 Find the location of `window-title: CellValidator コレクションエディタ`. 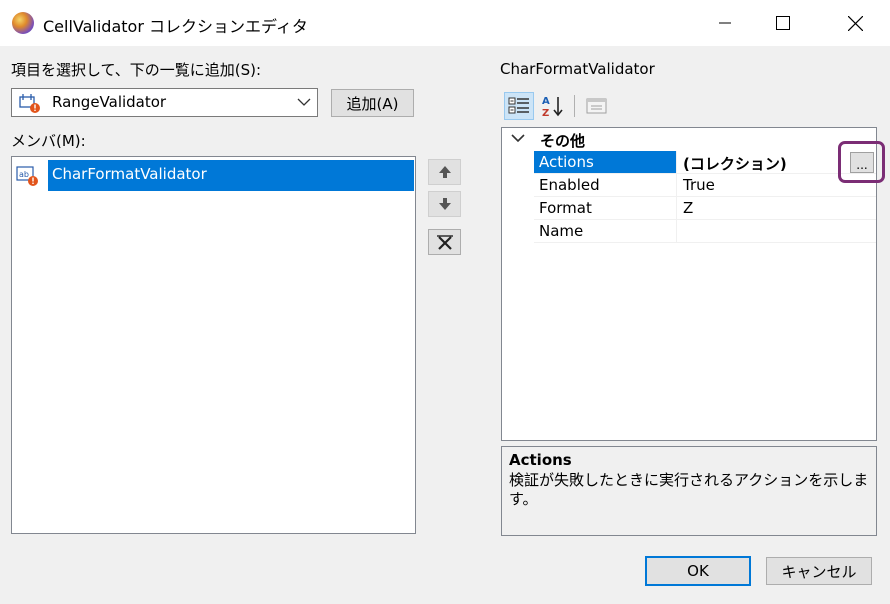

window-title: CellValidator コレクションエディタ is located at coordinates (175, 26).